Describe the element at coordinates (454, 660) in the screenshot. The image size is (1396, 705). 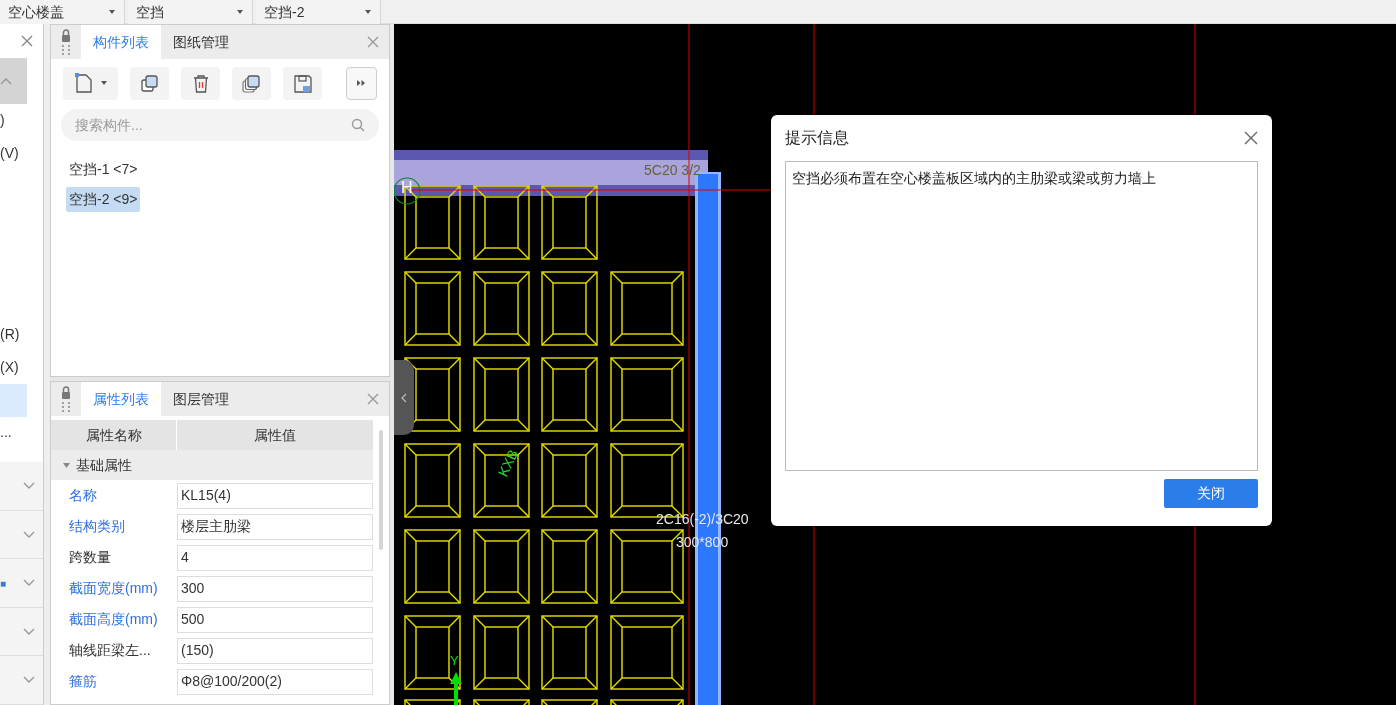
I see `axis-label: Y` at that location.